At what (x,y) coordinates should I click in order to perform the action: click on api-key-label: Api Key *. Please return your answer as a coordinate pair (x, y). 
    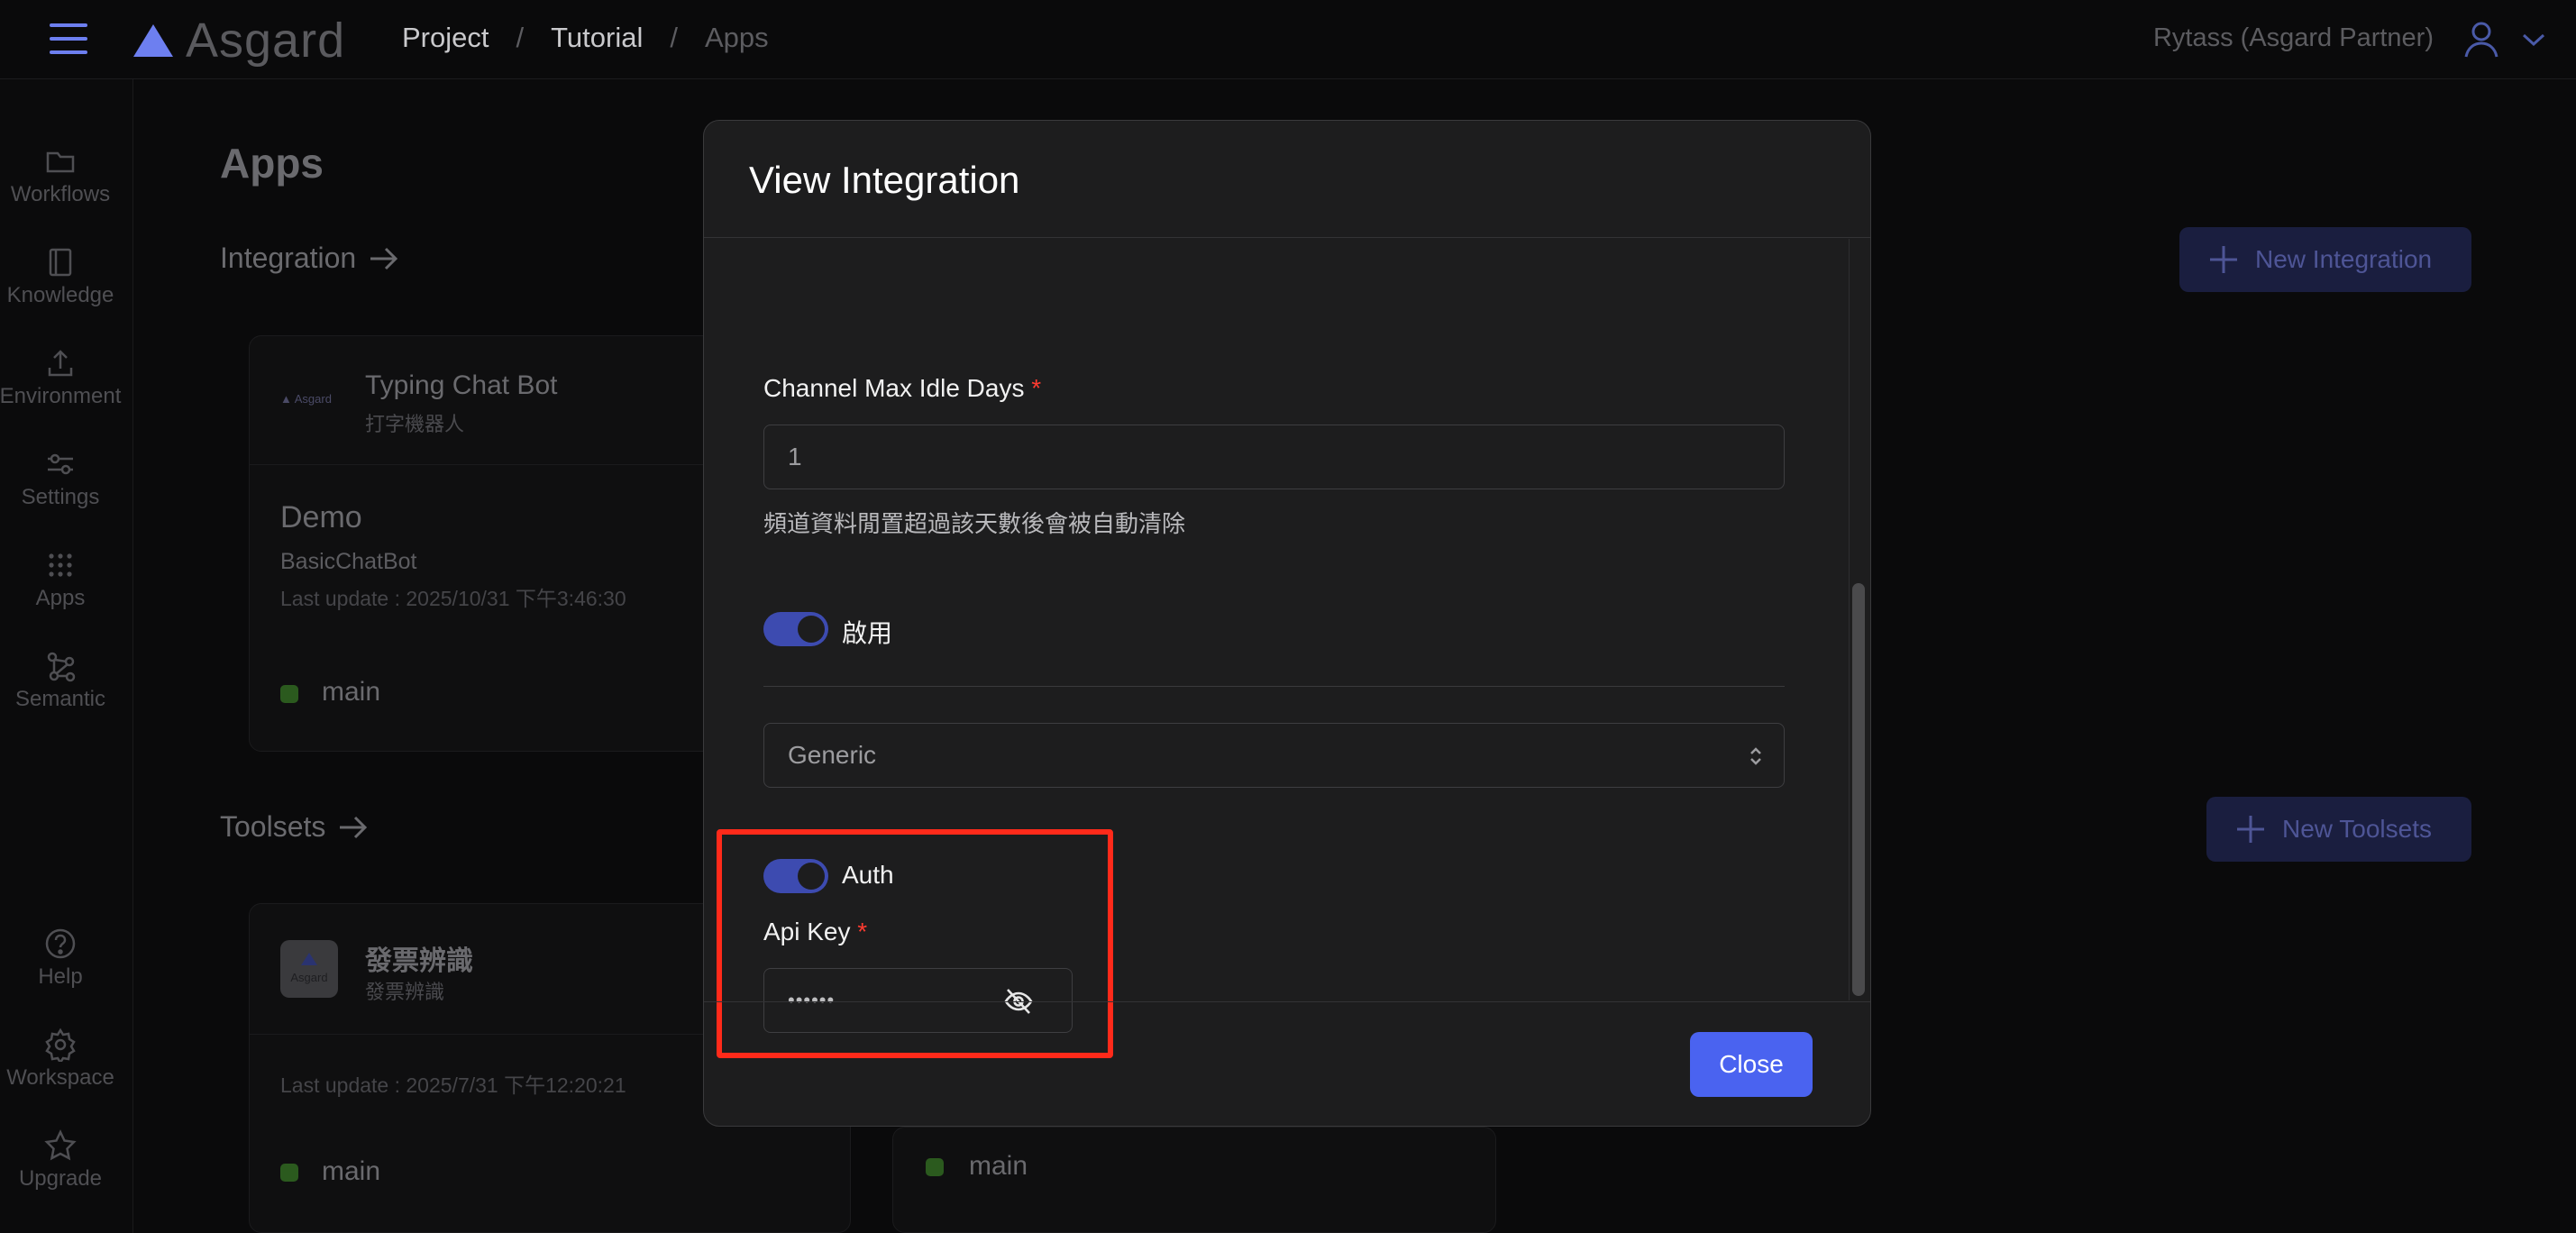
    Looking at the image, I should click on (815, 932).